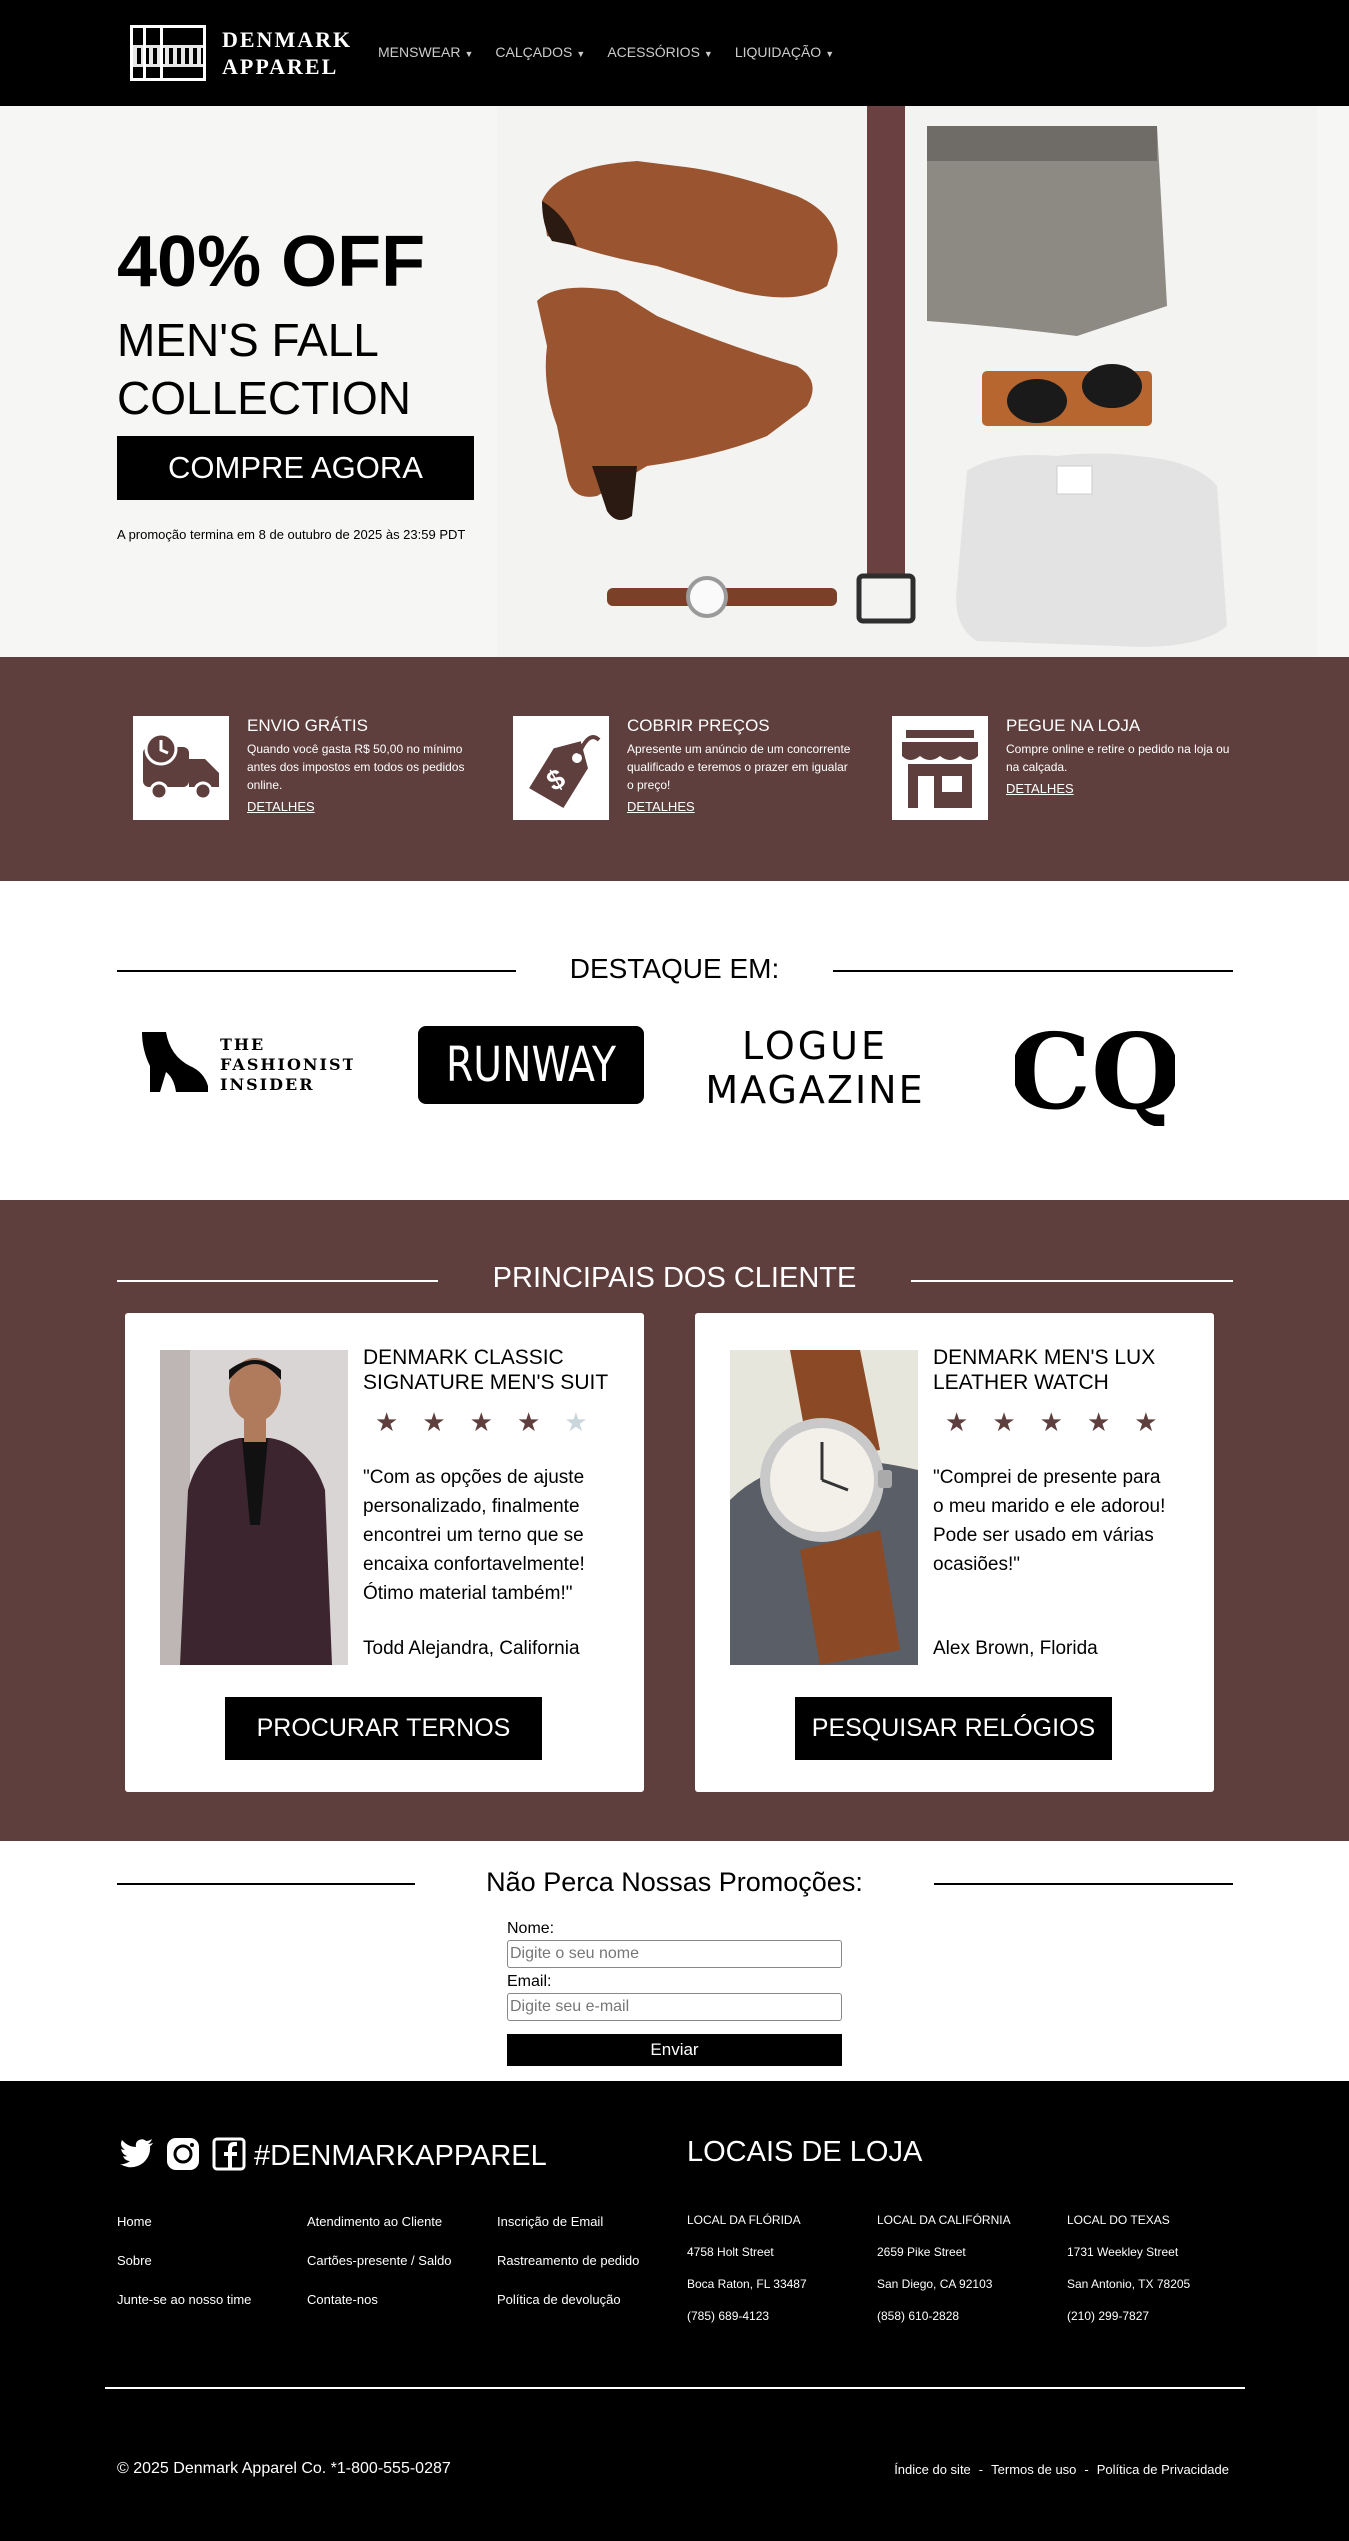 The width and height of the screenshot is (1349, 2541). Describe the element at coordinates (254, 1507) in the screenshot. I see `suit-product-image` at that location.